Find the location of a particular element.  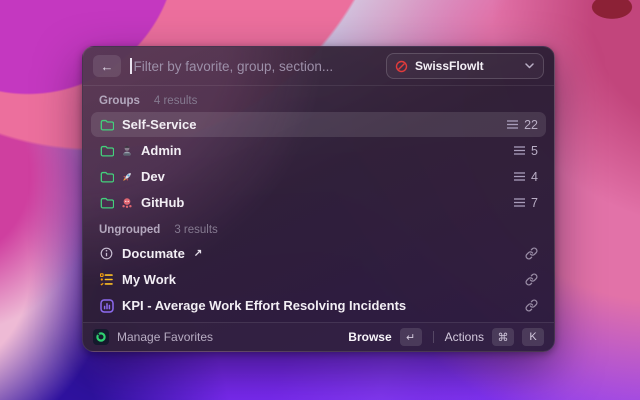

list-item-label: GitHub is located at coordinates (163, 202).